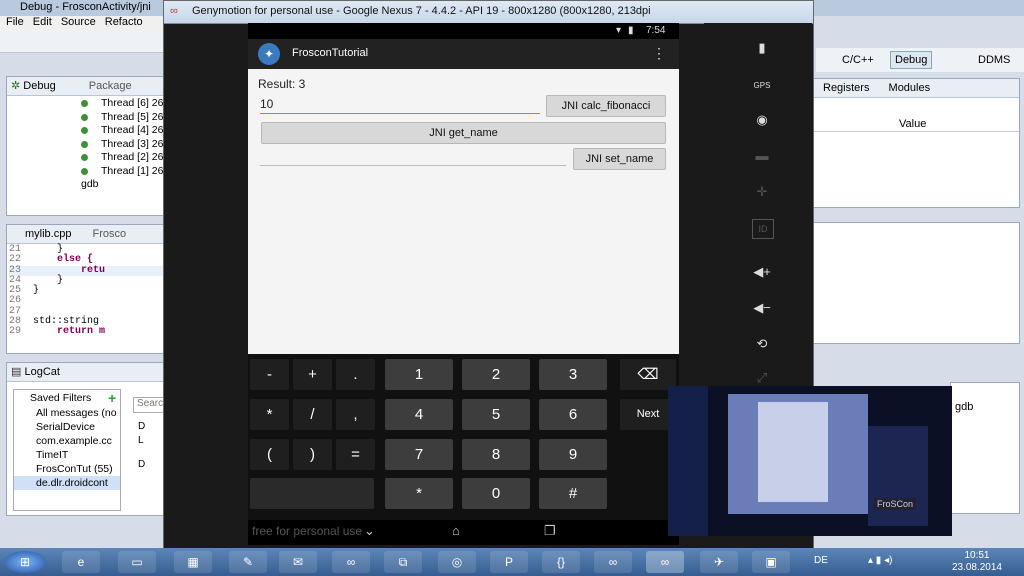  What do you see at coordinates (39, 86) in the screenshot?
I see `tab-debug: Debug` at bounding box center [39, 86].